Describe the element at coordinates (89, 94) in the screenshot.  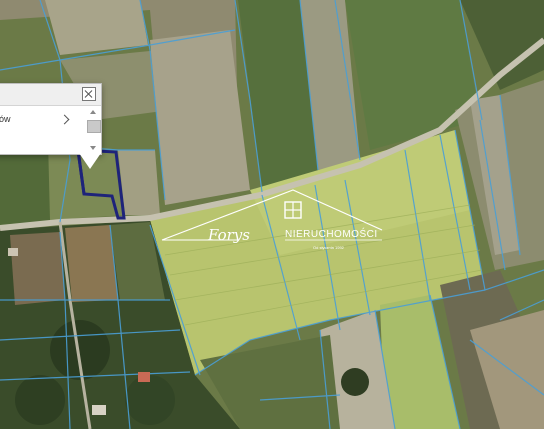
I see `close-icon` at that location.